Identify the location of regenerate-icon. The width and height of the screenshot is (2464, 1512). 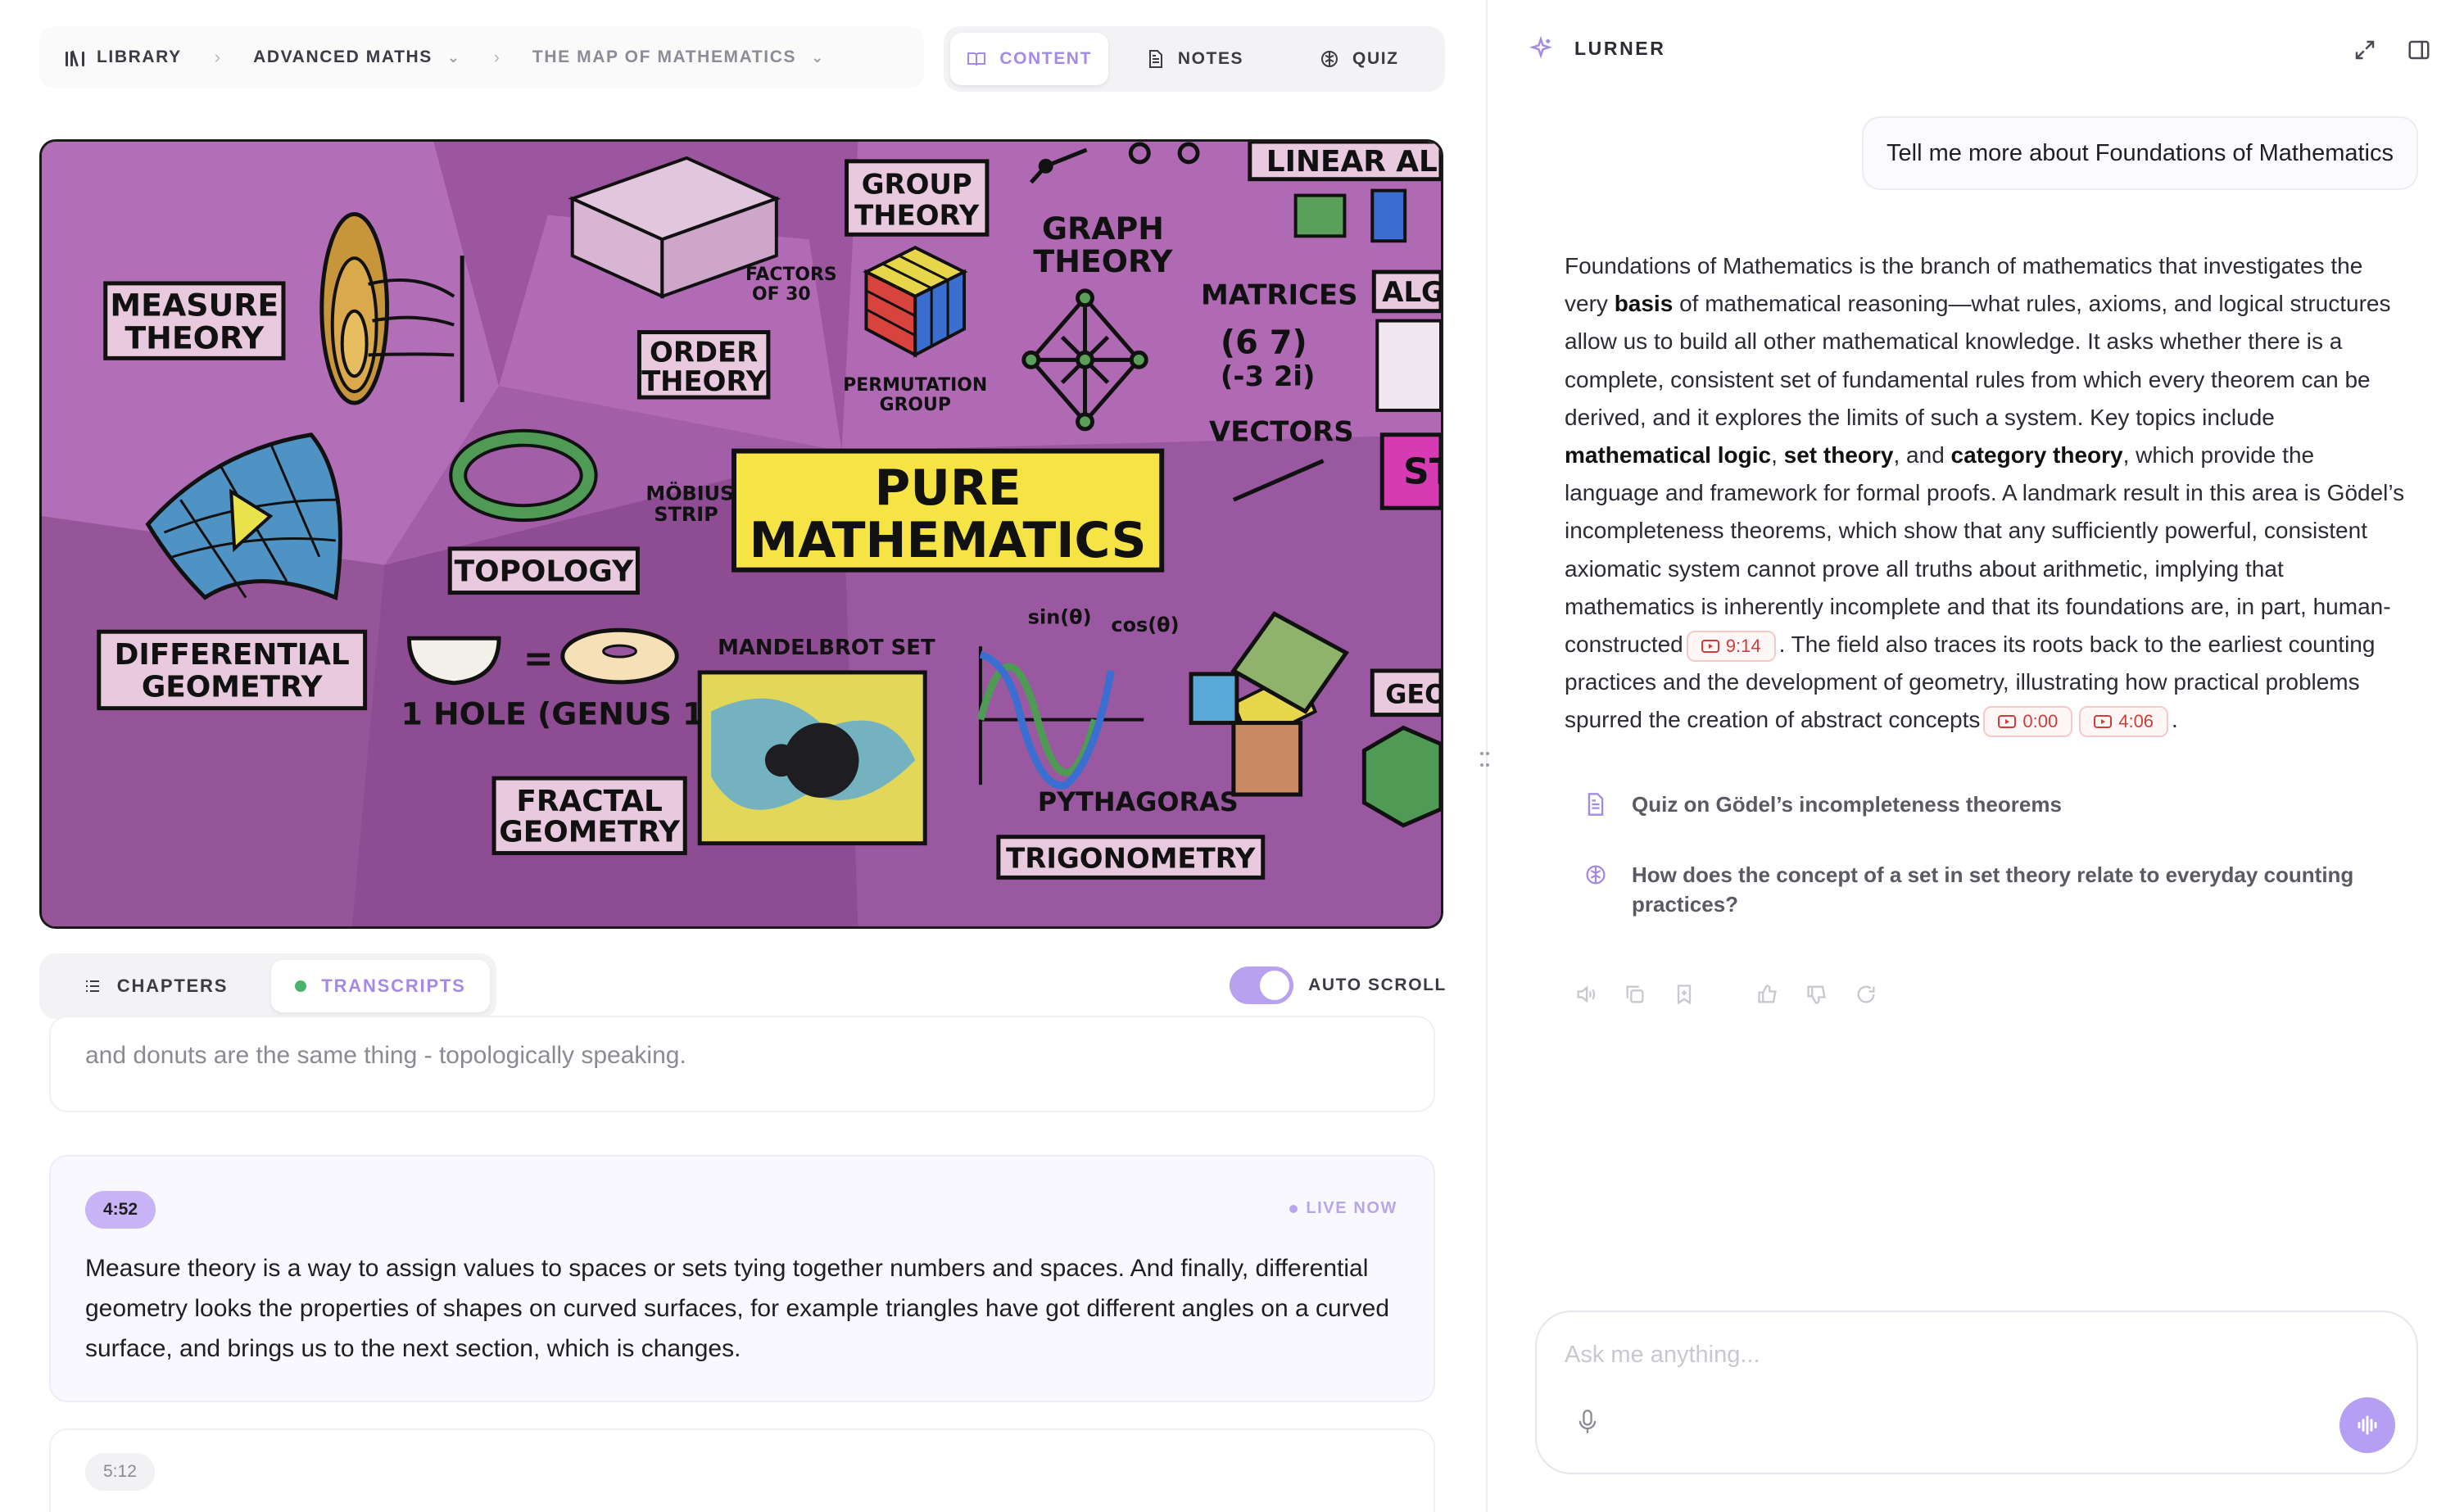
(1866, 995).